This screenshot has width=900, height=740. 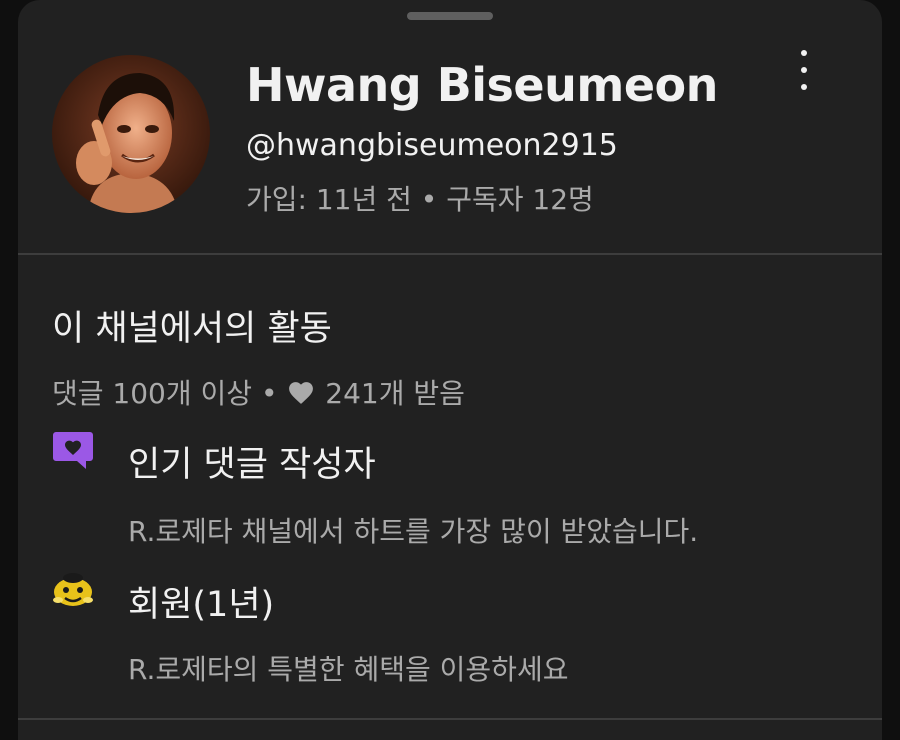 I want to click on activity-section-title: 이 채널에서의 활동, so click(x=192, y=329).